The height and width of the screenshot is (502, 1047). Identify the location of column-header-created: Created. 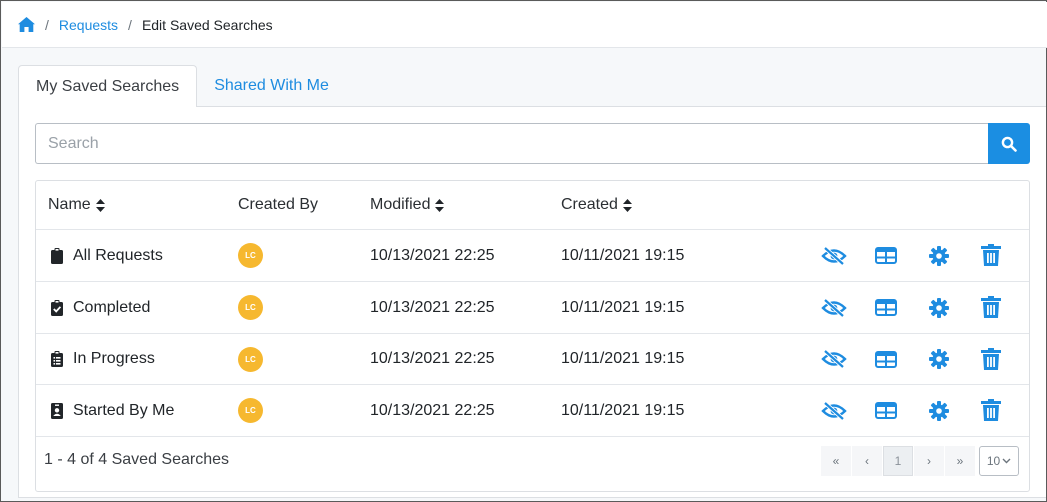
(596, 205).